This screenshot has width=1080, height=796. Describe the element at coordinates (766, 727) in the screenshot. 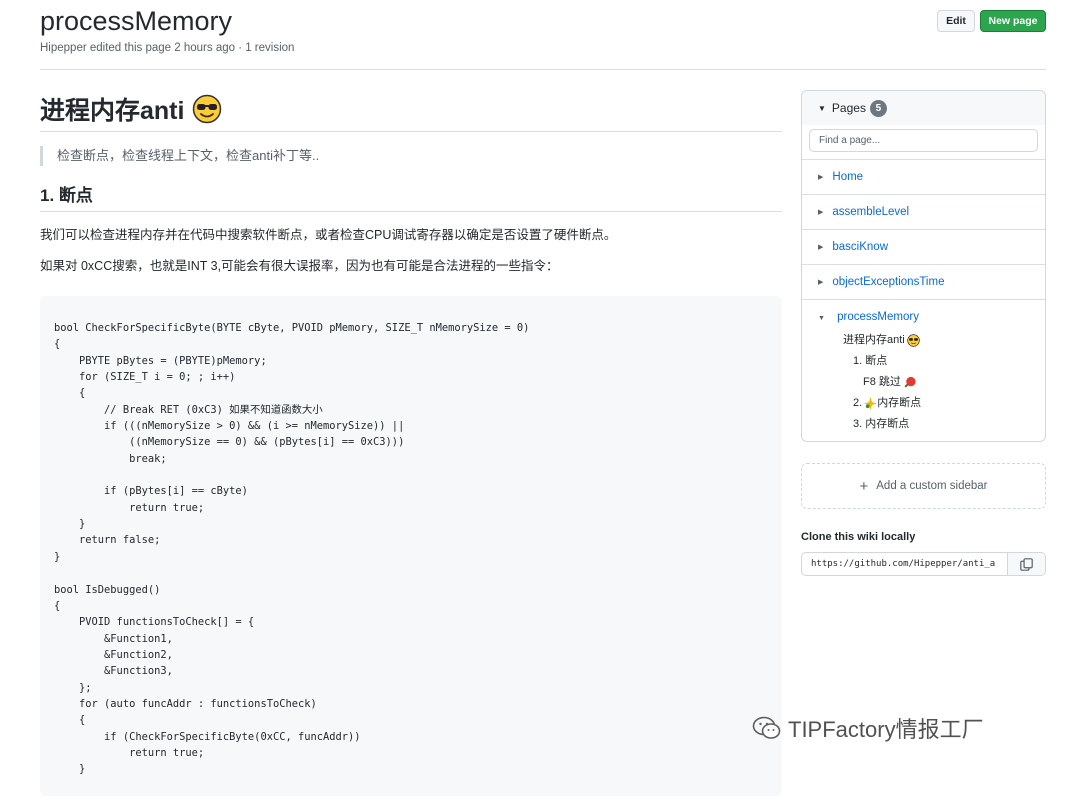

I see `wechat-icon` at that location.